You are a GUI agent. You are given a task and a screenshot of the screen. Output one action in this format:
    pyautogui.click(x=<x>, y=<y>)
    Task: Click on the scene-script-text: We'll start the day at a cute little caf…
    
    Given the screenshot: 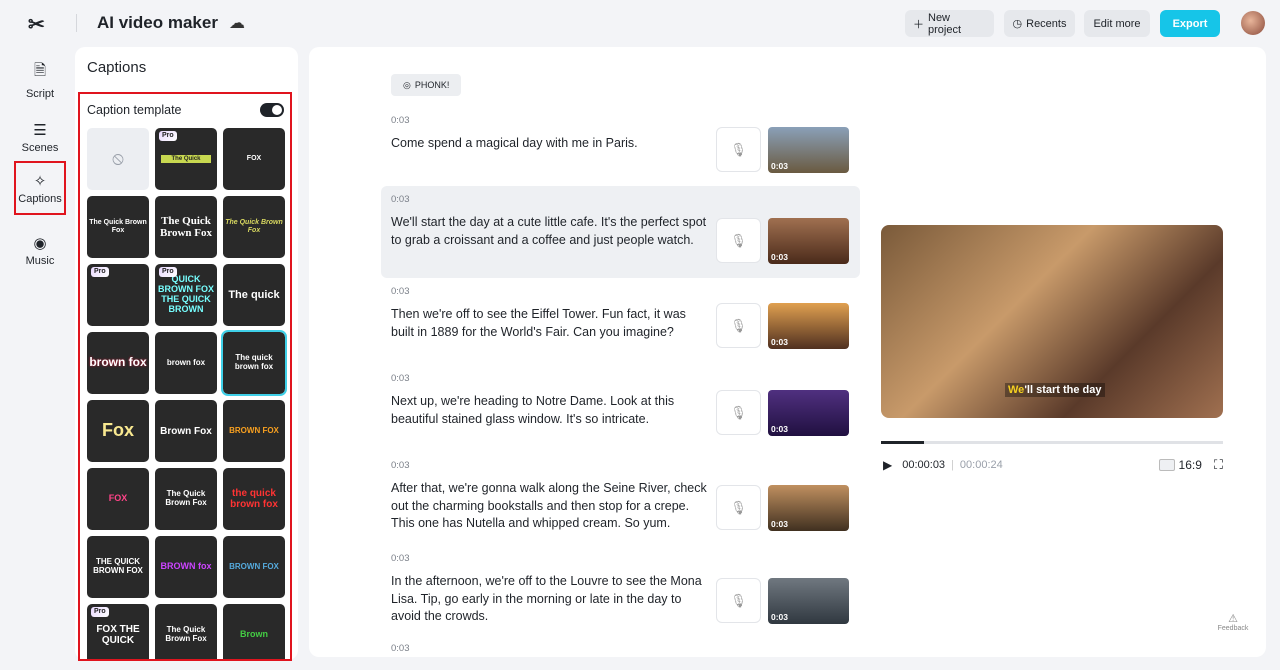 What is the action you would take?
    pyautogui.click(x=551, y=231)
    